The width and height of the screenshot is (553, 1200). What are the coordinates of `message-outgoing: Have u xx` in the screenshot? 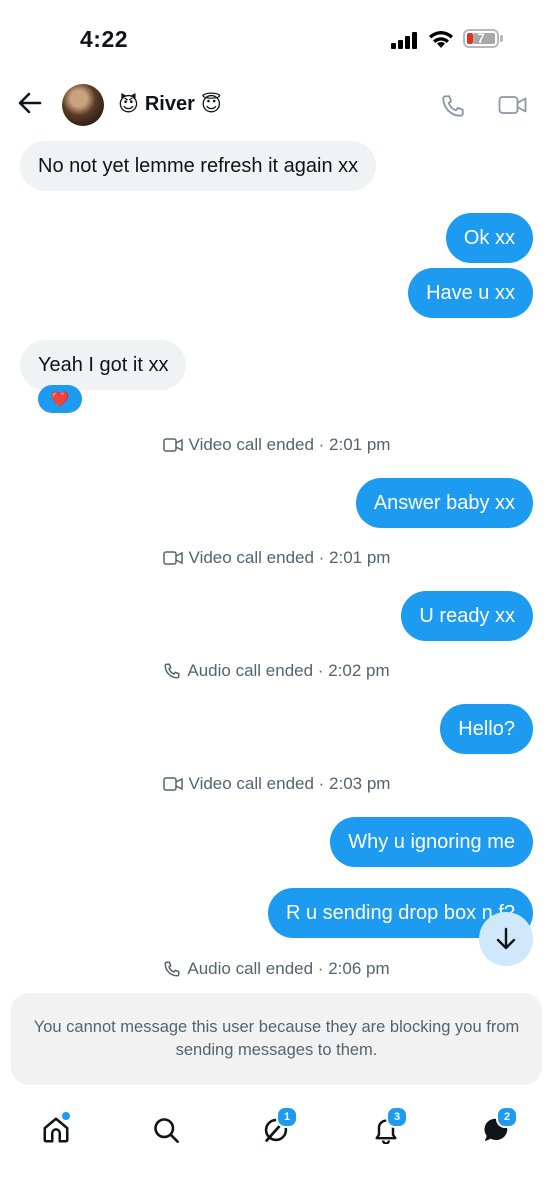 It's located at (470, 293).